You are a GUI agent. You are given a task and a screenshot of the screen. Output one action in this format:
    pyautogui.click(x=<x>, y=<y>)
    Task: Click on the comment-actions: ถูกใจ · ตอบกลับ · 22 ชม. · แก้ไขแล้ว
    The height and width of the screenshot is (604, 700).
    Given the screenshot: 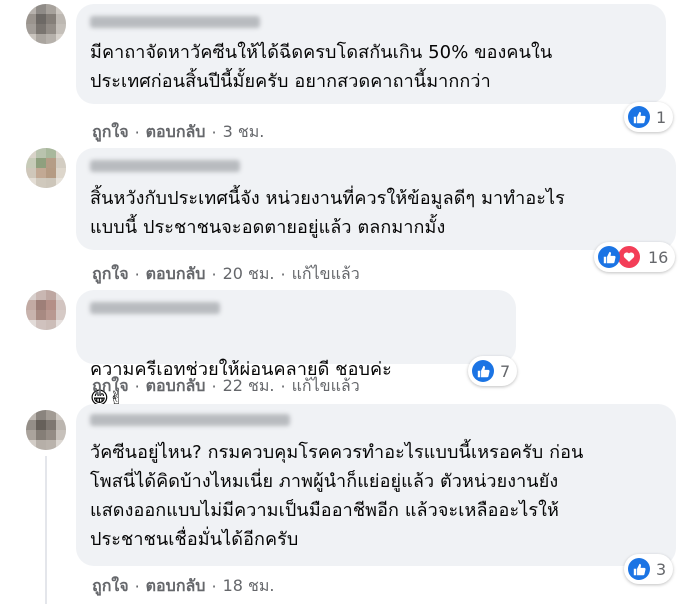 What is the action you would take?
    pyautogui.click(x=226, y=386)
    